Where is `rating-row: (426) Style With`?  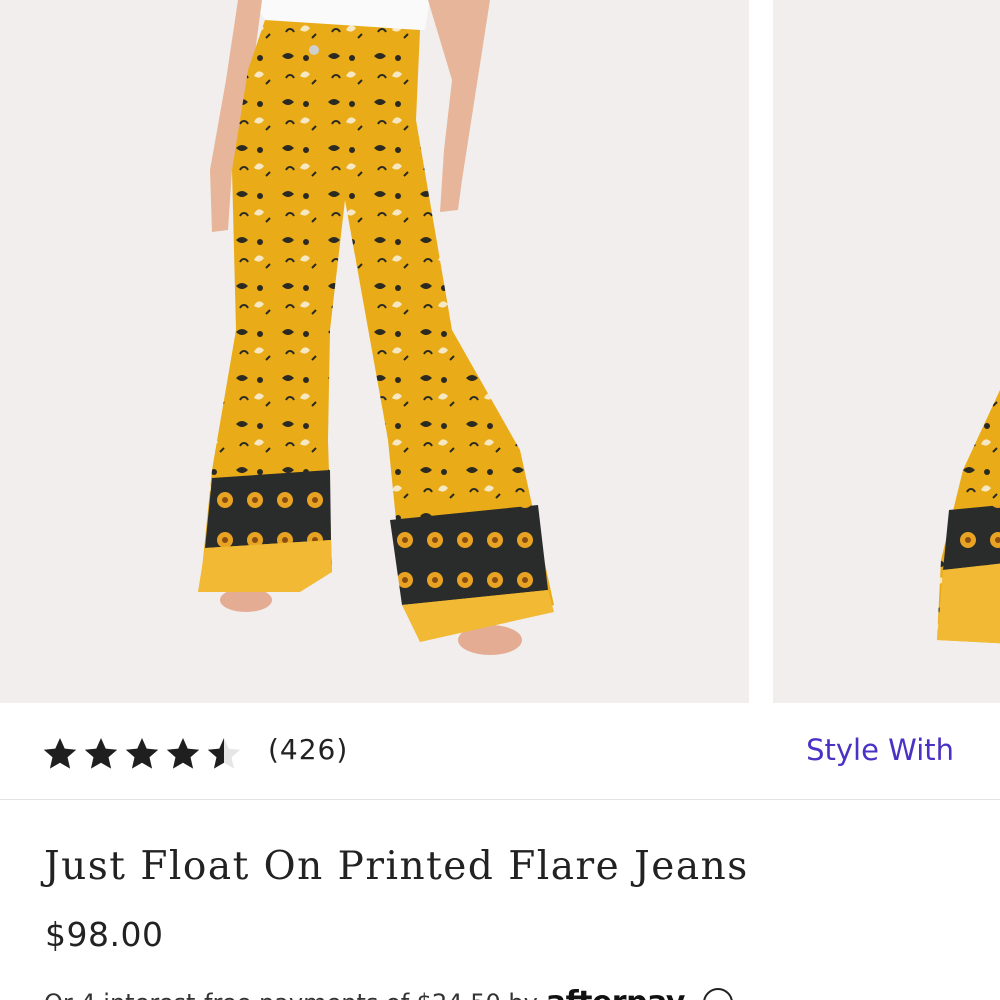 rating-row: (426) Style With is located at coordinates (500, 751).